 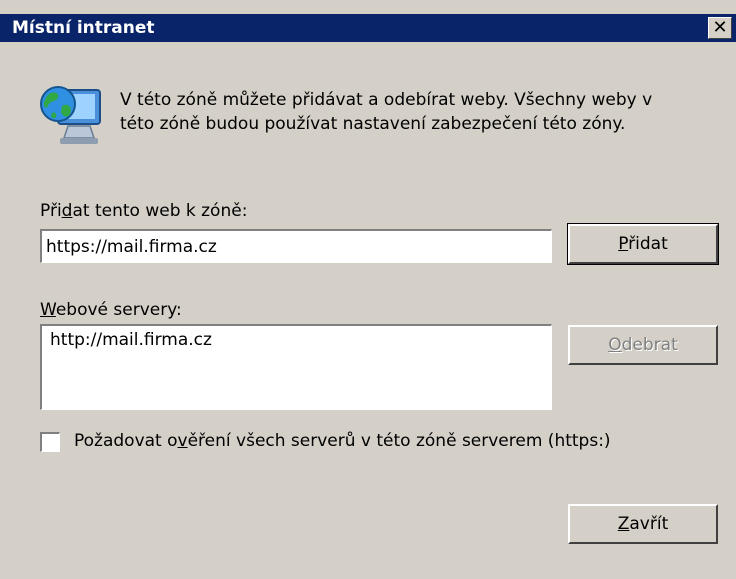 I want to click on add-button: Přidat, so click(x=643, y=244).